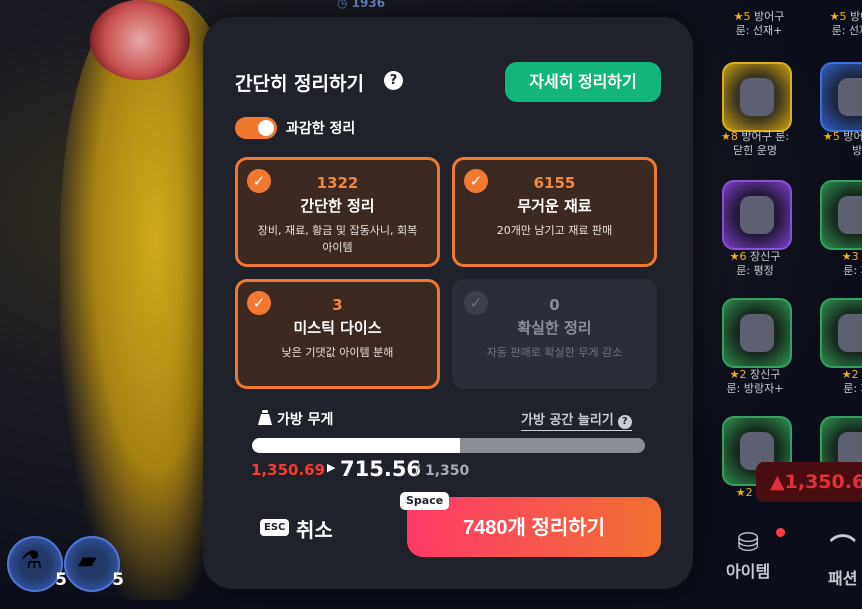  Describe the element at coordinates (256, 128) in the screenshot. I see `bold-cleanup-toggle` at that location.